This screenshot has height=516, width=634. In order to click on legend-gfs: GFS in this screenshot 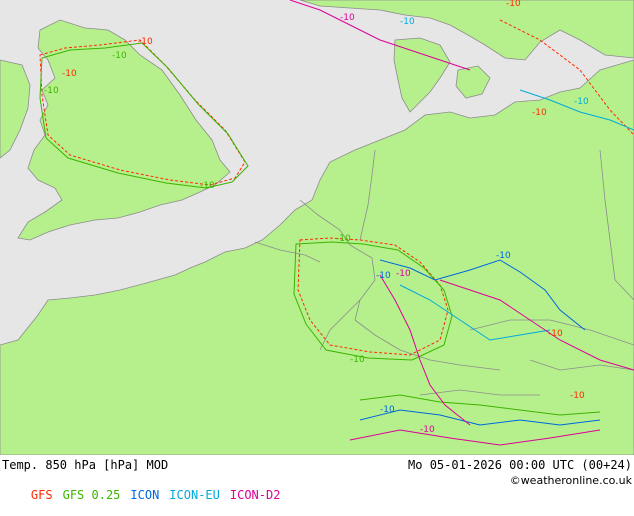, I will do `click(41, 495)`.